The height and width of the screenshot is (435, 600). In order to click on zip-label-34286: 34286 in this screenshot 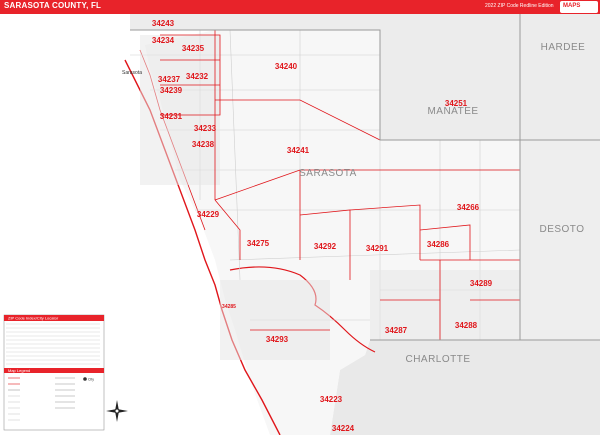, I will do `click(438, 244)`.